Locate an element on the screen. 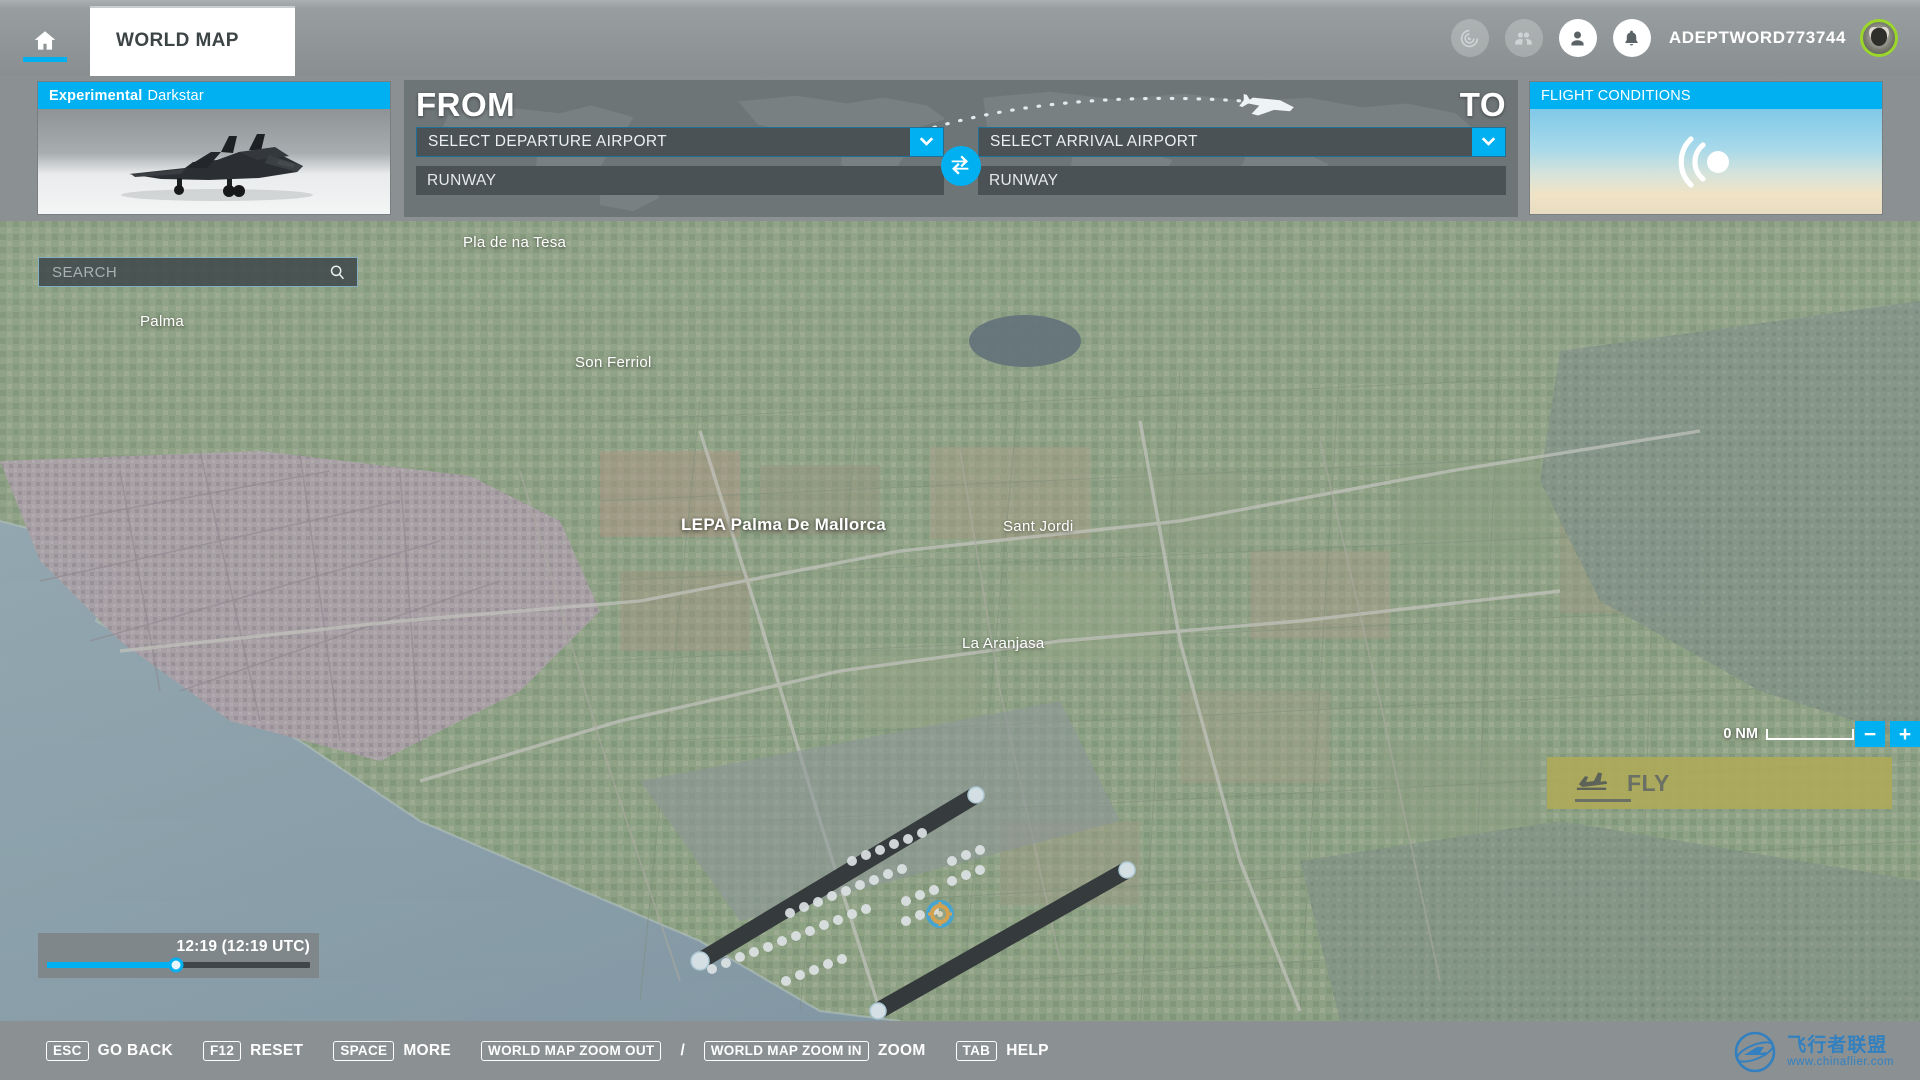  home-active-underline is located at coordinates (45, 59).